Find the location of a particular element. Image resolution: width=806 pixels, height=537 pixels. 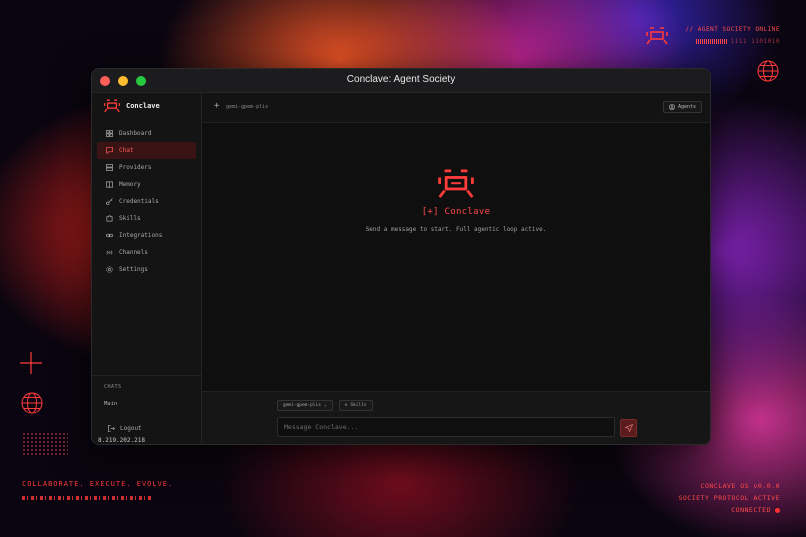

sidebar-item-providers: Providers is located at coordinates (146, 167).